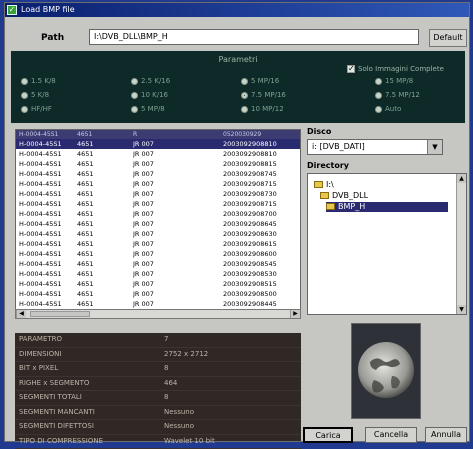 The height and width of the screenshot is (449, 473). I want to click on param-option: HF/HF, so click(36, 109).